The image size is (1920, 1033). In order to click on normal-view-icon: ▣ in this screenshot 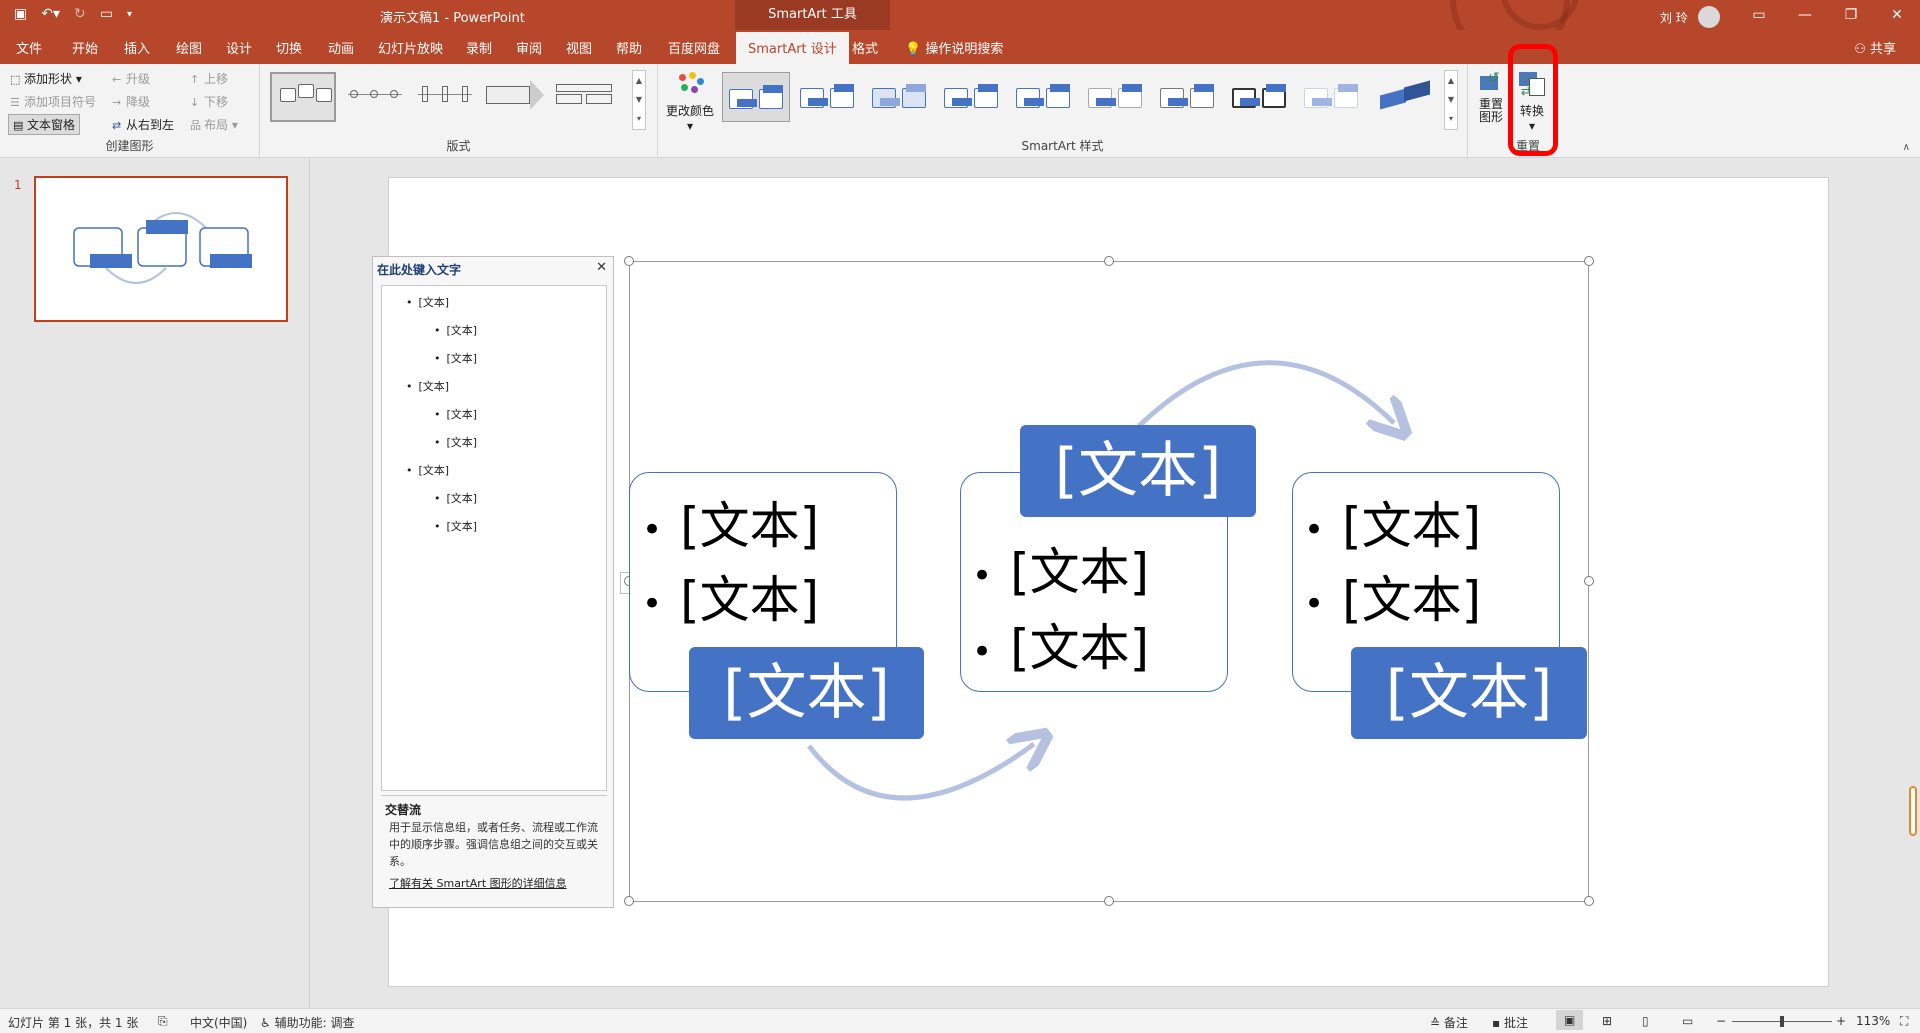, I will do `click(1570, 1020)`.